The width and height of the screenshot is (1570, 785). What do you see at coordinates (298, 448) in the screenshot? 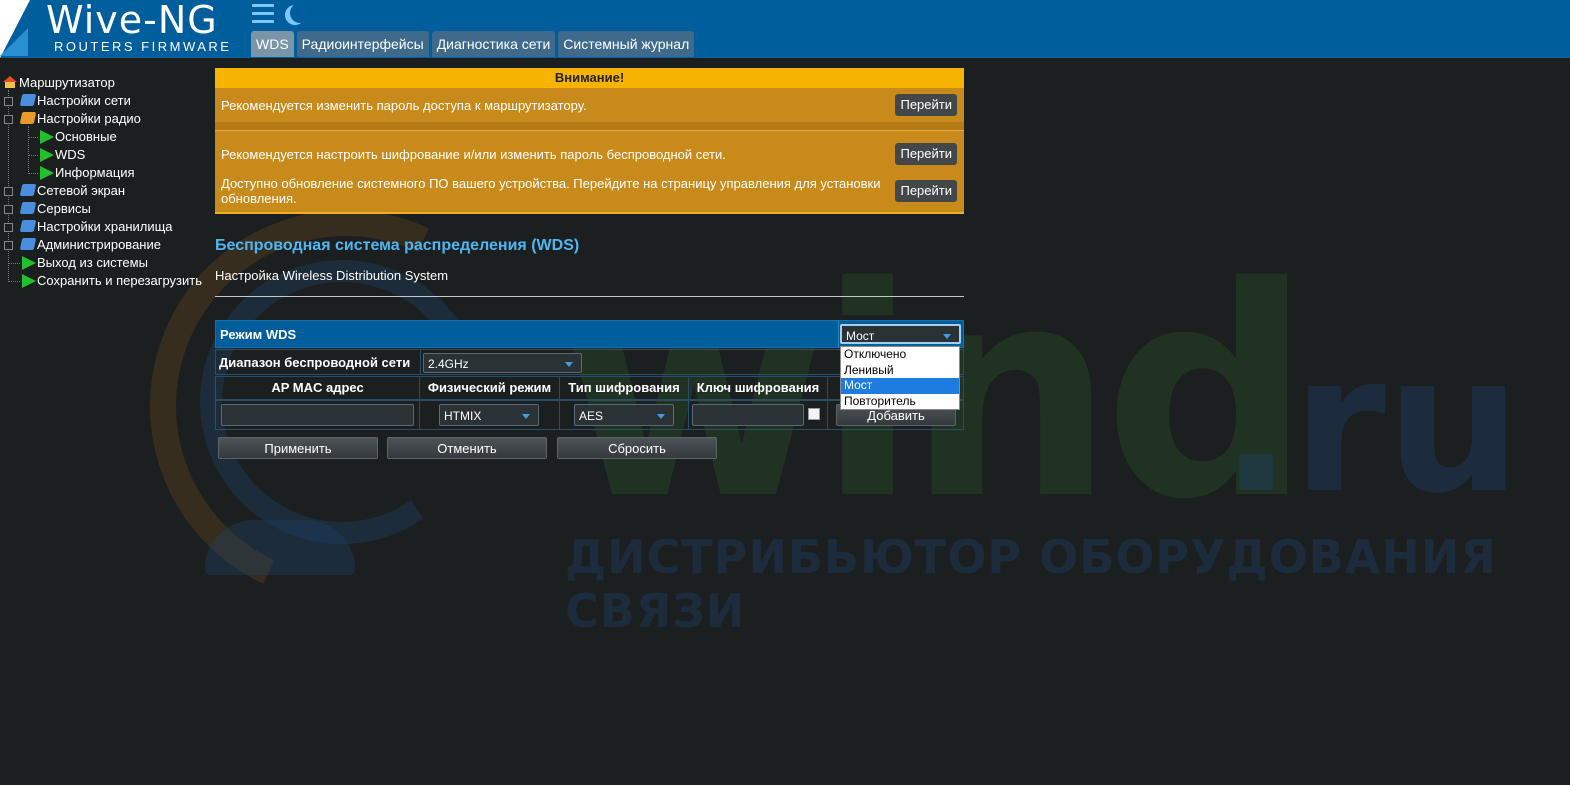
I see `apply-button: Применить` at bounding box center [298, 448].